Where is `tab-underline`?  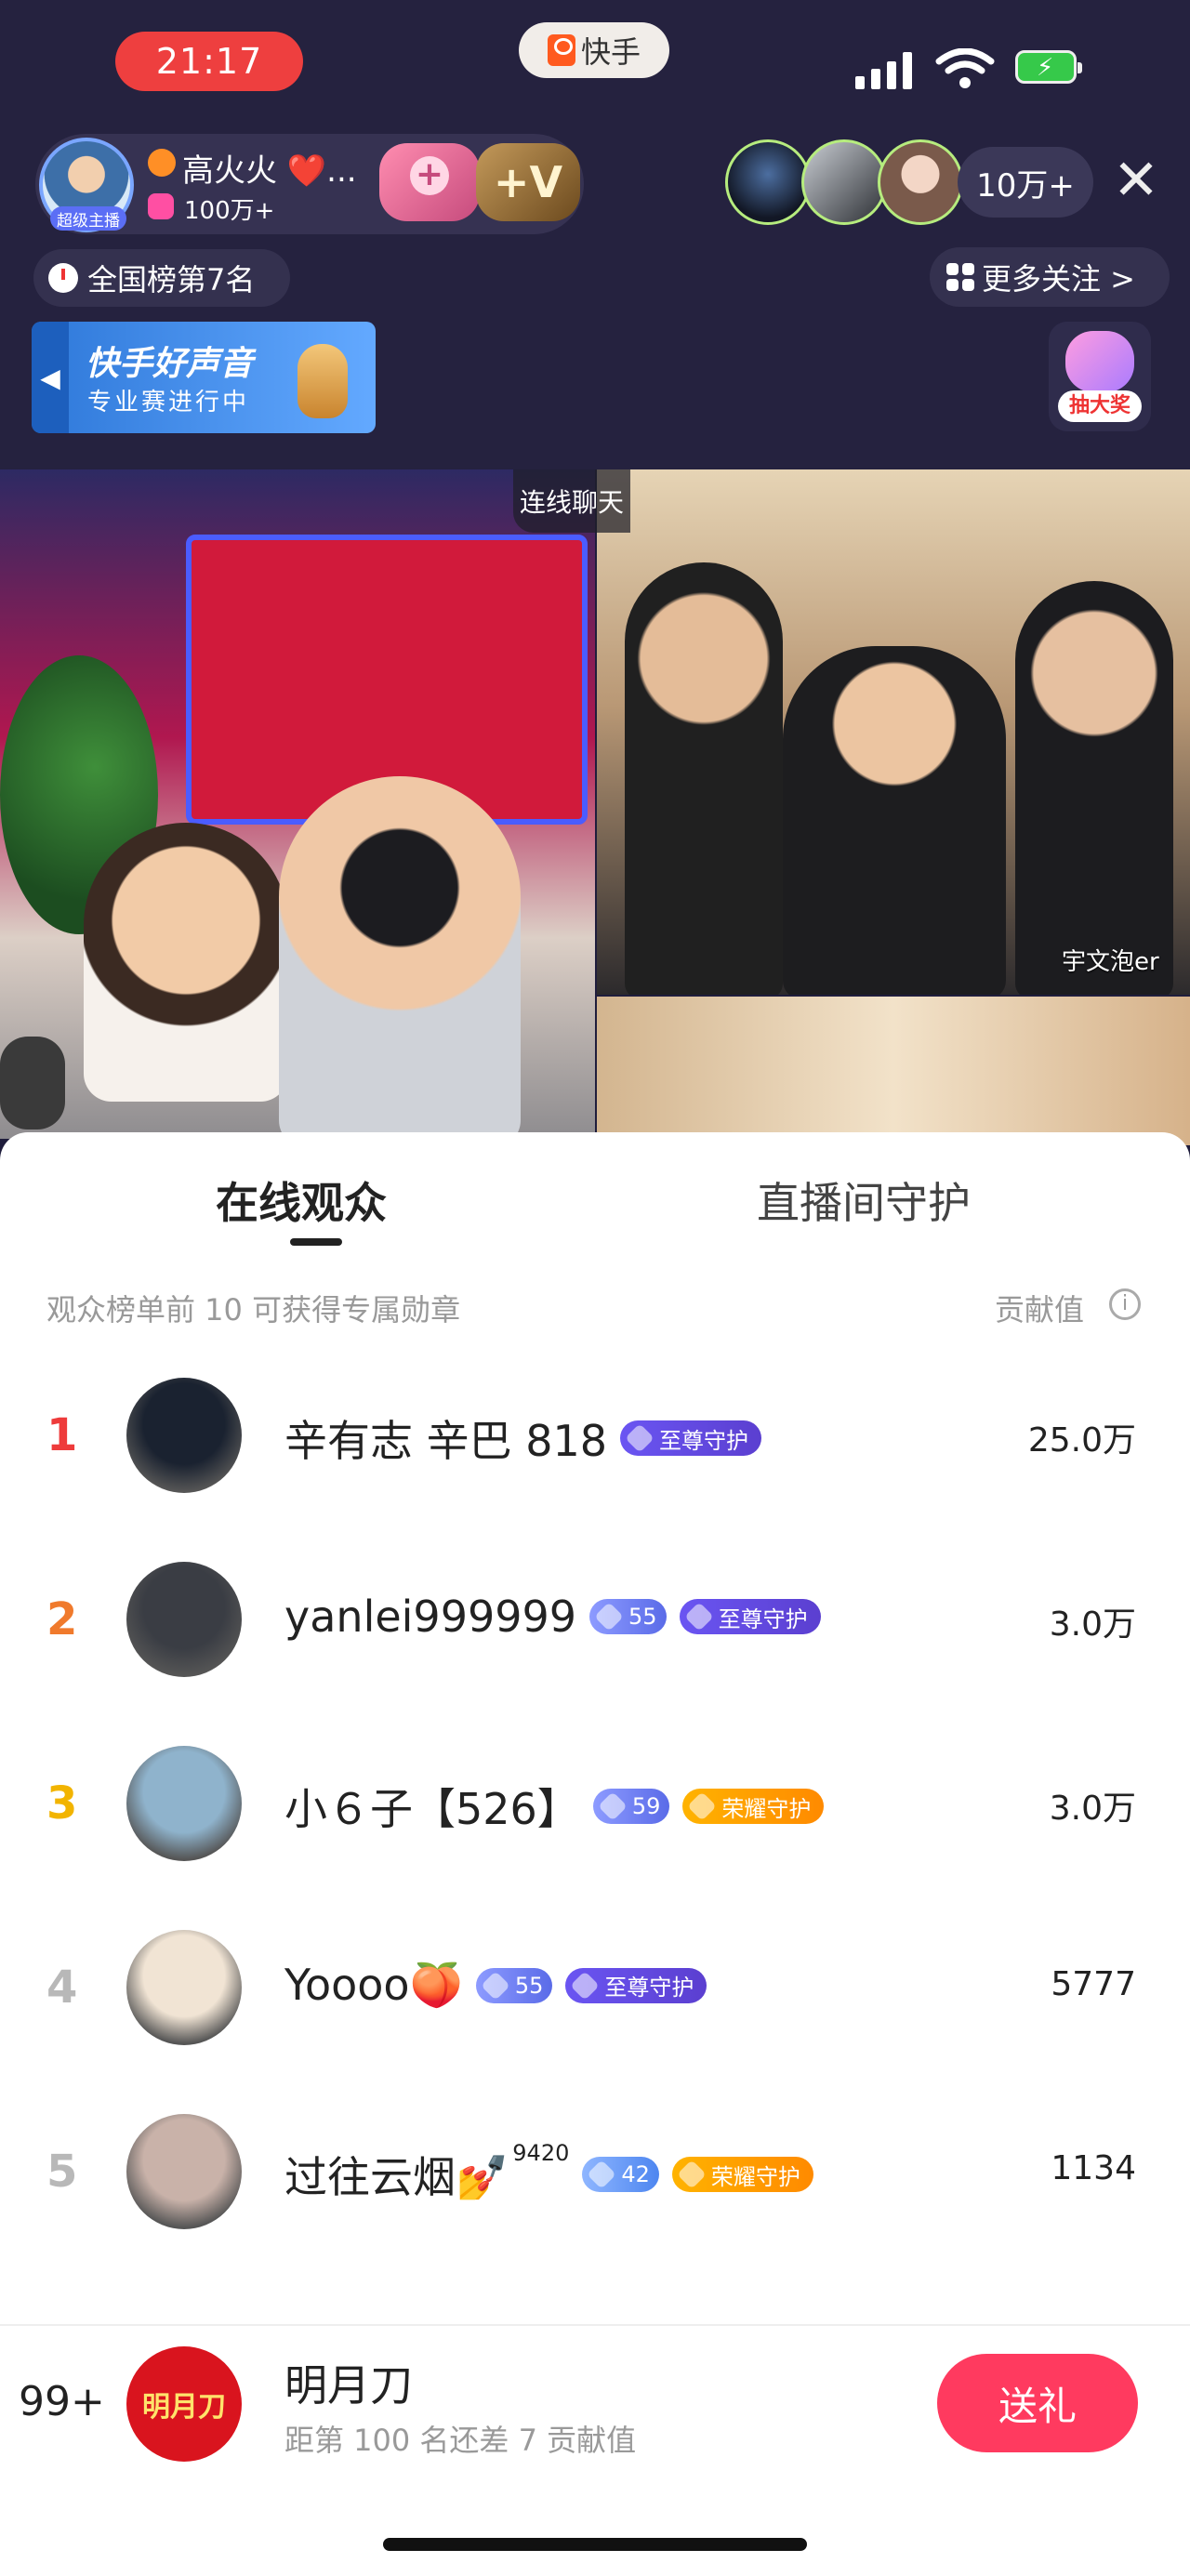 tab-underline is located at coordinates (316, 1242).